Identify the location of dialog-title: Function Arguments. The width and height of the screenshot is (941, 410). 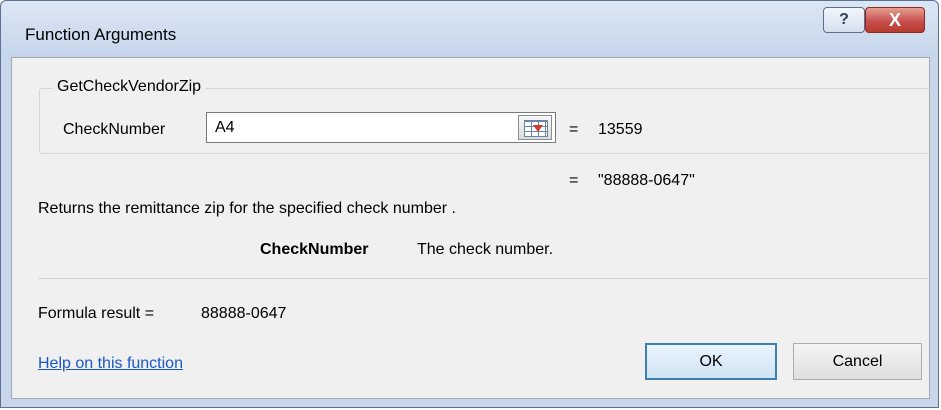
(101, 34).